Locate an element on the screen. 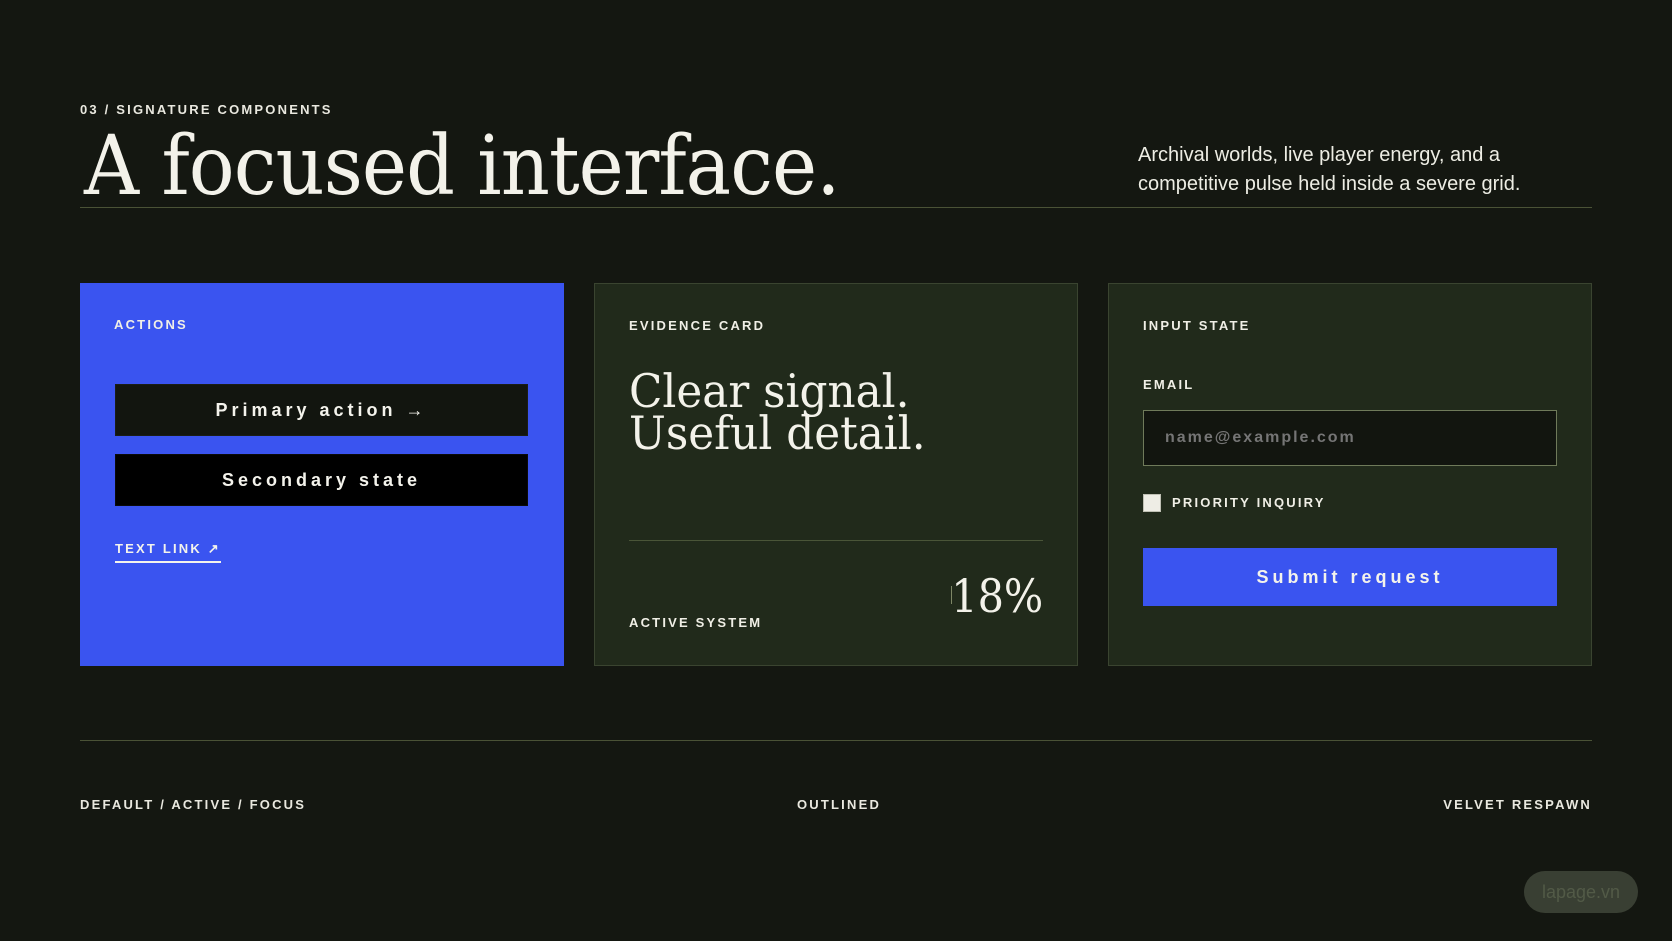 This screenshot has width=1672, height=941. footer-outlined-label: OUTLINED is located at coordinates (839, 804).